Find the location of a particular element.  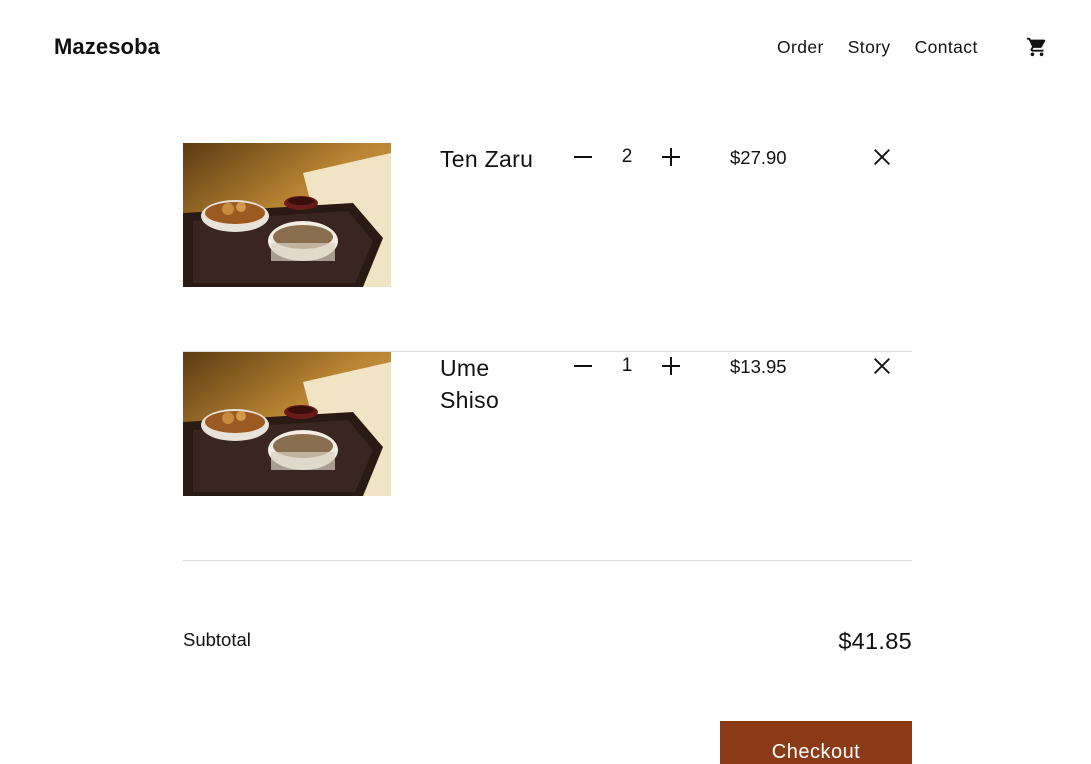

ume-shiso-meal-photo is located at coordinates (287, 424).